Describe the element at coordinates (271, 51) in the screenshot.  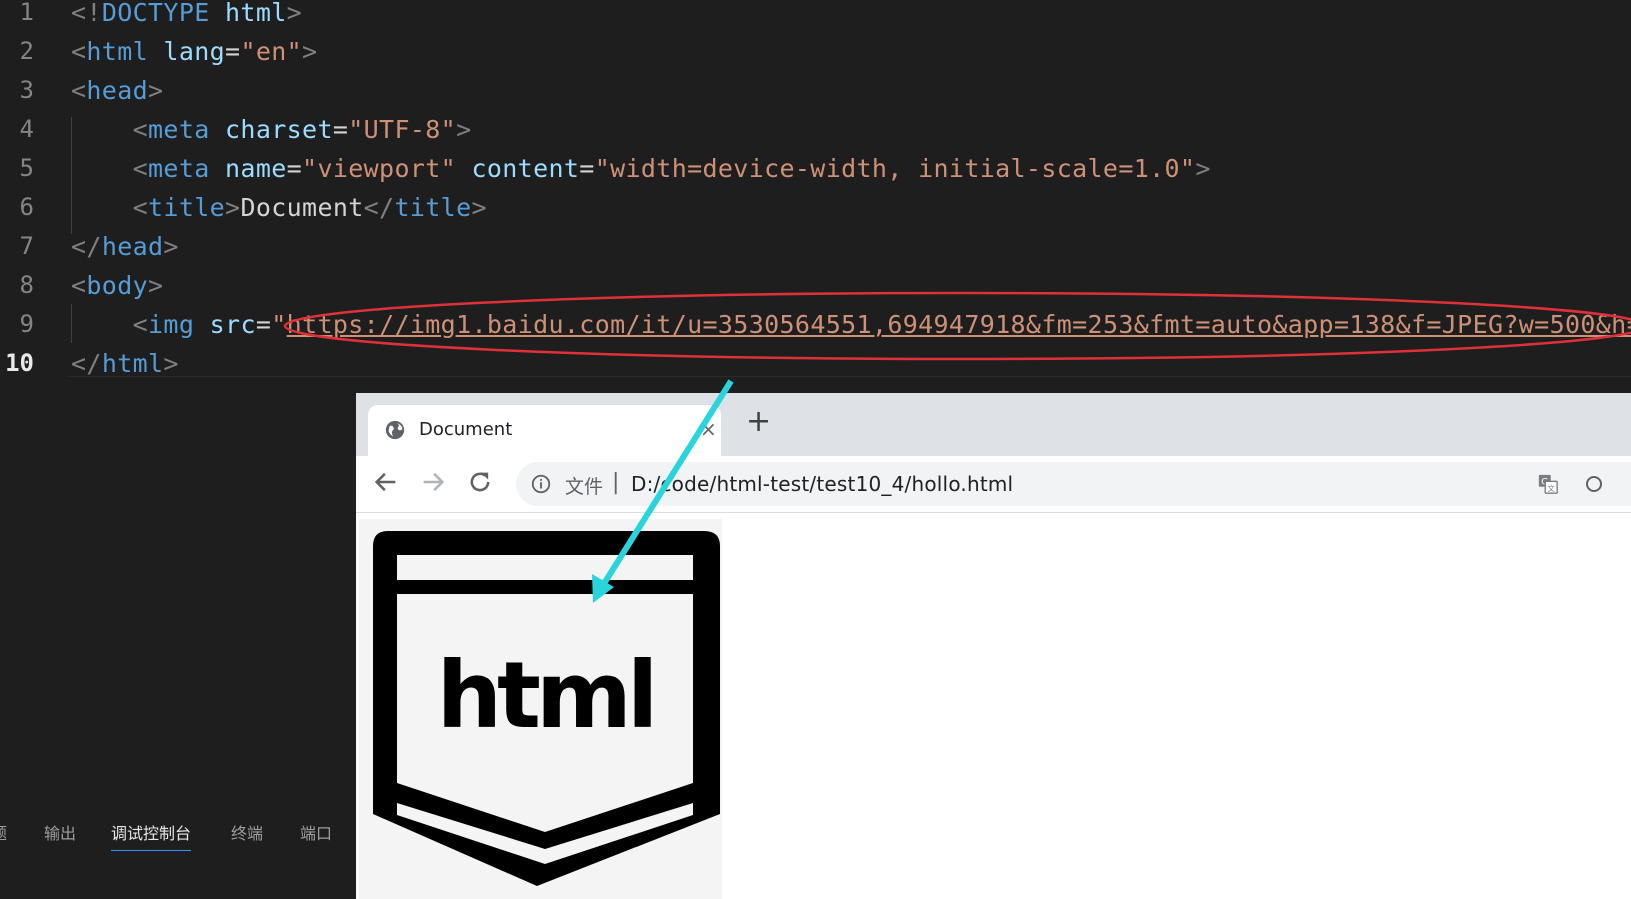
I see `code-token: "en"` at that location.